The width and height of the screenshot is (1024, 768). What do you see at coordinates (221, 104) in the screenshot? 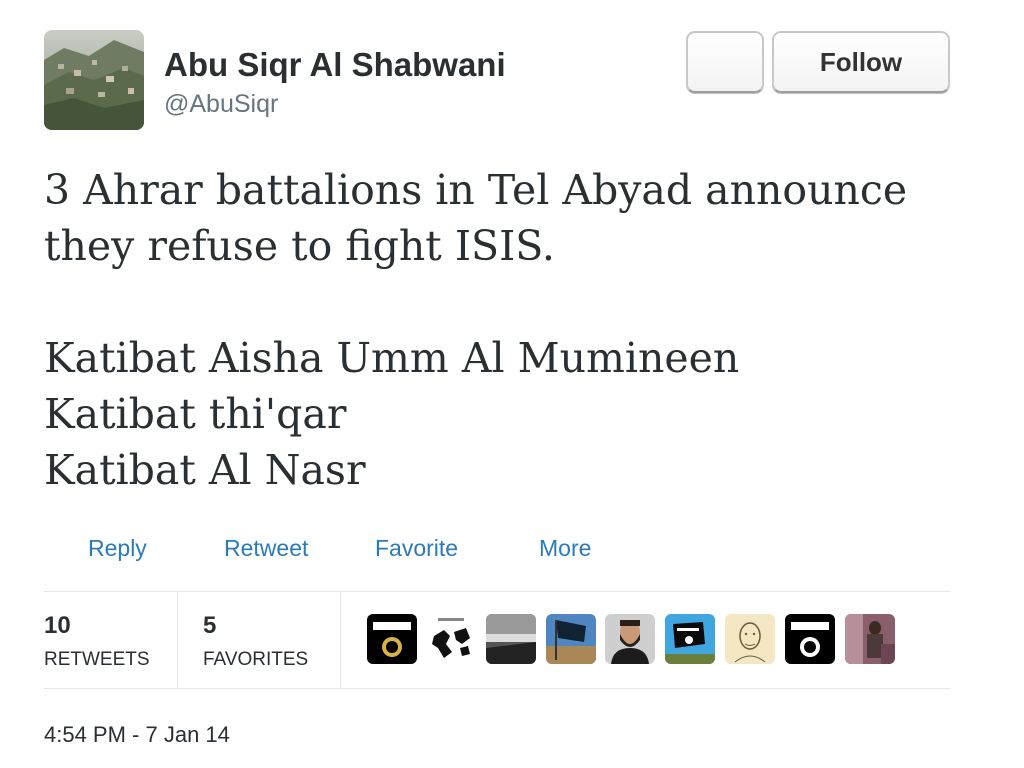
I see `author-handle: @AbuSiqr` at bounding box center [221, 104].